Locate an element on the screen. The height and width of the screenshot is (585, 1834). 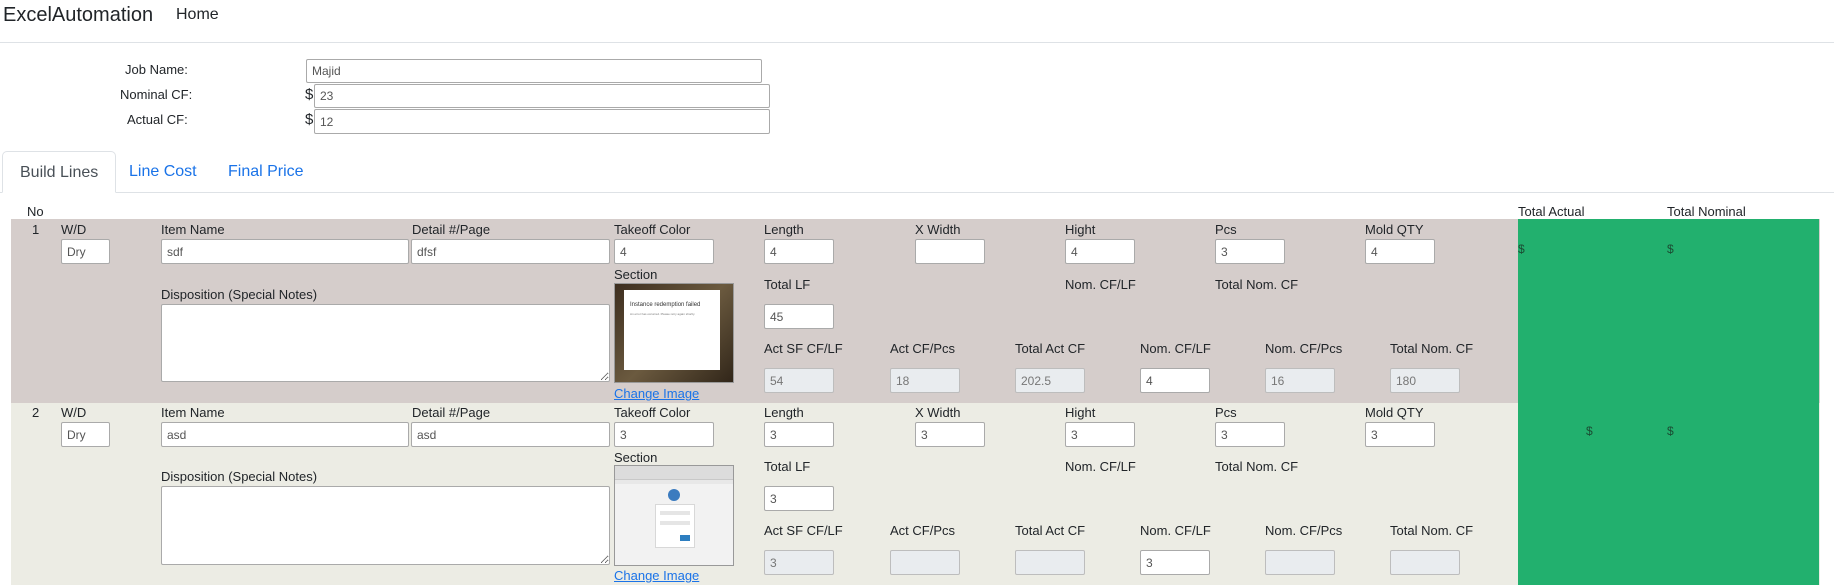
job-name-input is located at coordinates (534, 71).